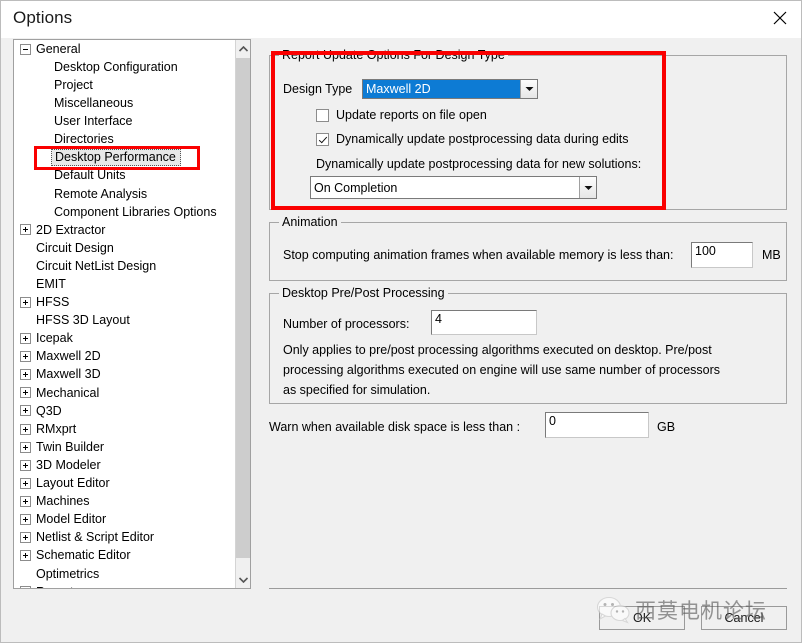 This screenshot has height=643, width=802. I want to click on tree-item-user-interface: User Interface, so click(124, 121).